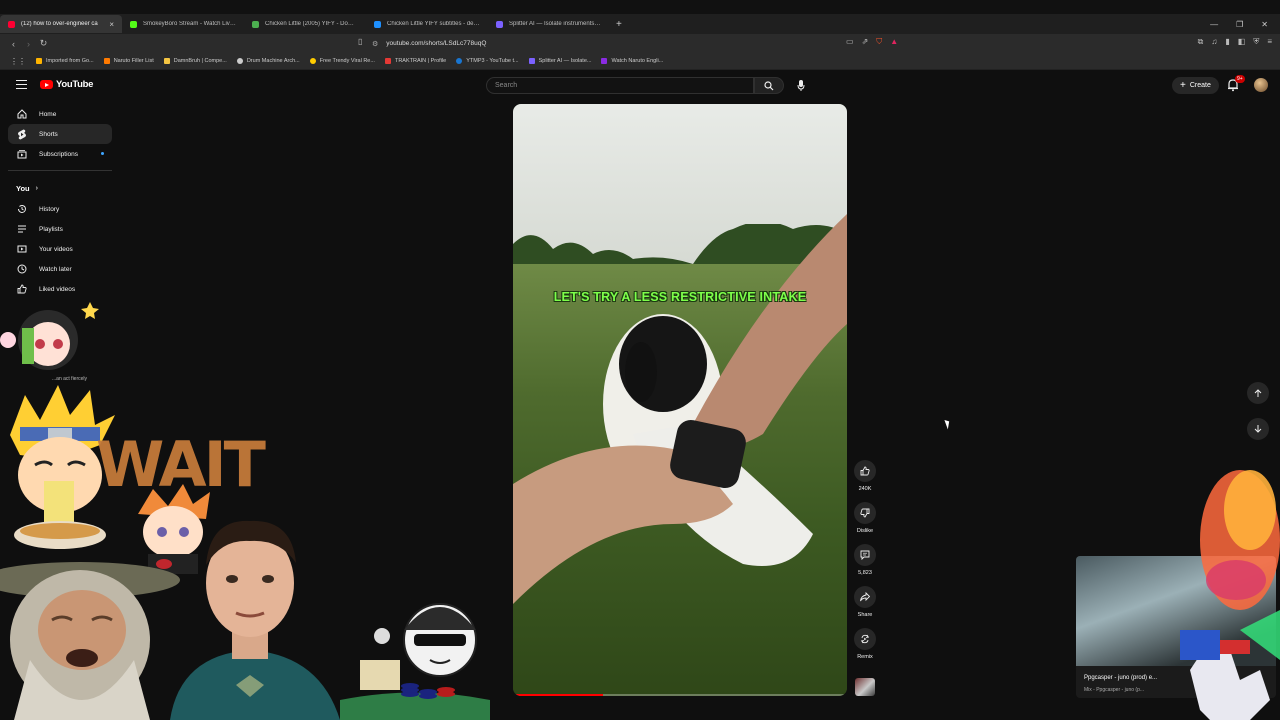 The height and width of the screenshot is (720, 1280). What do you see at coordinates (51, 229) in the screenshot?
I see `sidebar-item-label: Playlists` at bounding box center [51, 229].